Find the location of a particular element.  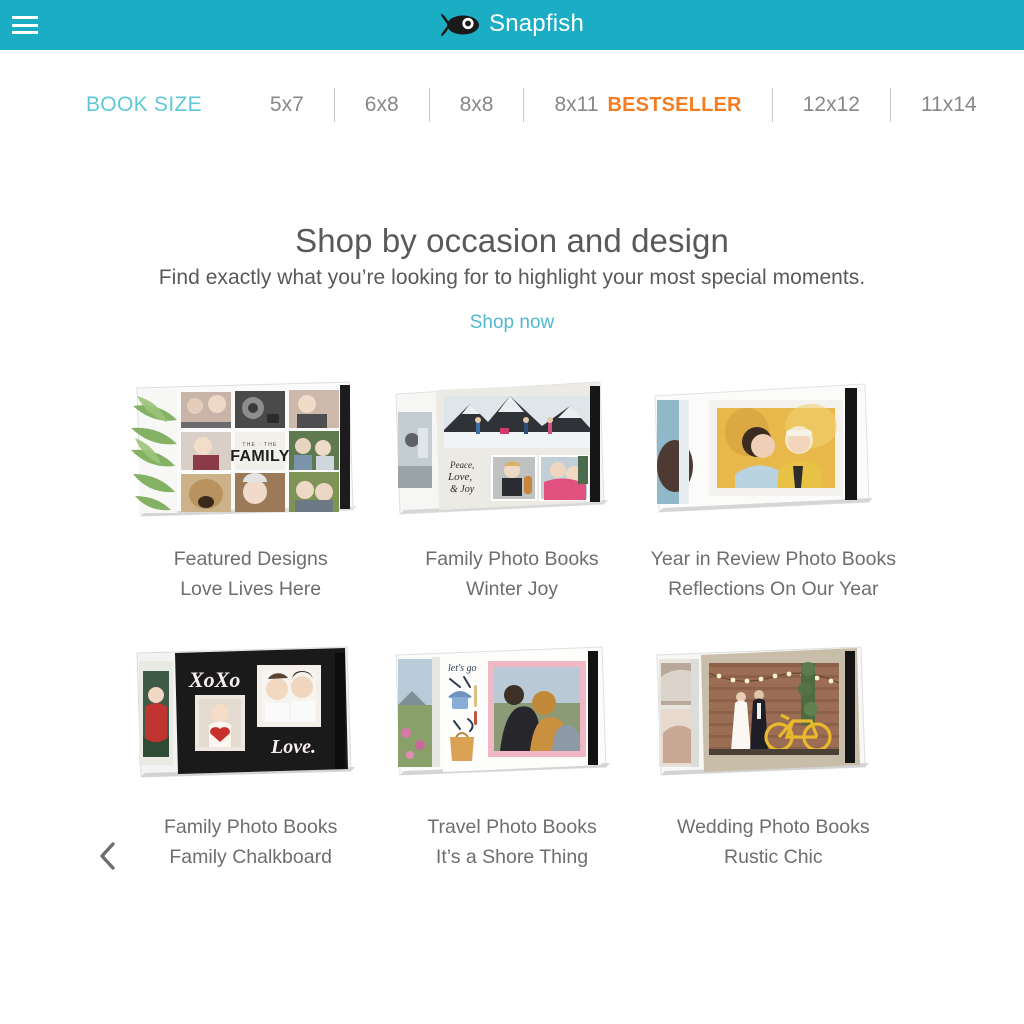

brand-logo-link: Snapfish is located at coordinates (512, 25).